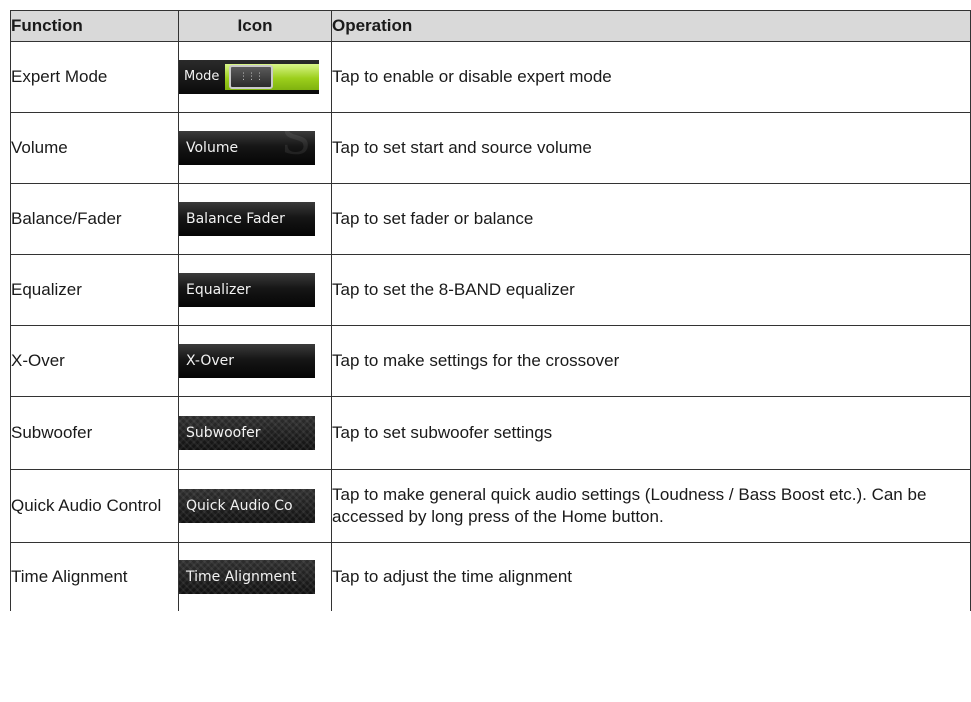  I want to click on watermark-glyph: S, so click(295, 148).